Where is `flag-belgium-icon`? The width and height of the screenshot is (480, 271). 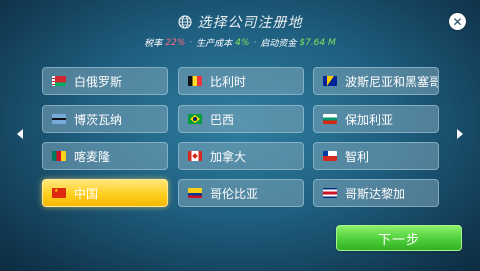
flag-belgium-icon is located at coordinates (195, 81).